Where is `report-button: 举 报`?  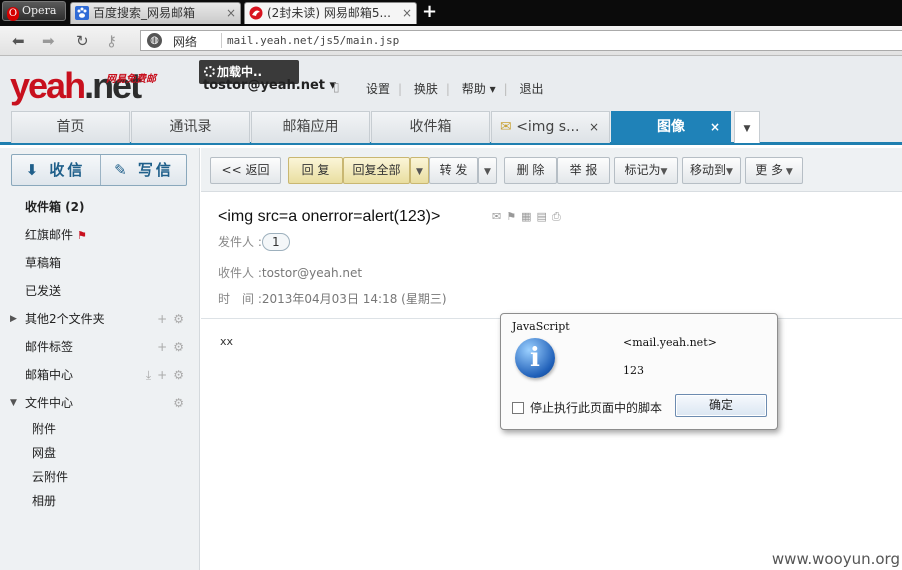 report-button: 举 报 is located at coordinates (583, 170).